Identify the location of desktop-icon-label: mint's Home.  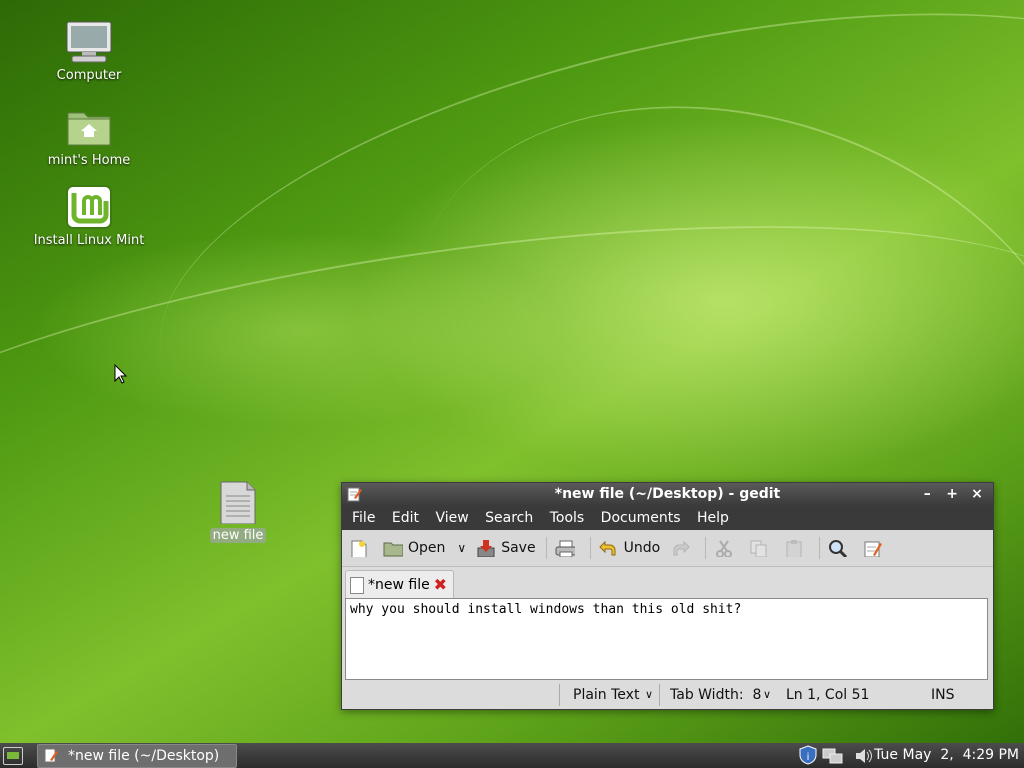
(89, 160).